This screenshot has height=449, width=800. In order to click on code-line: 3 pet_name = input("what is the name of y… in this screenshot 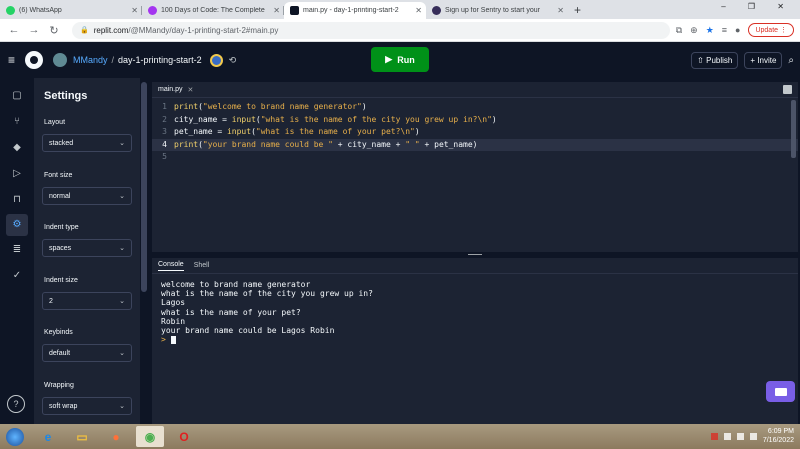, I will do `click(475, 132)`.